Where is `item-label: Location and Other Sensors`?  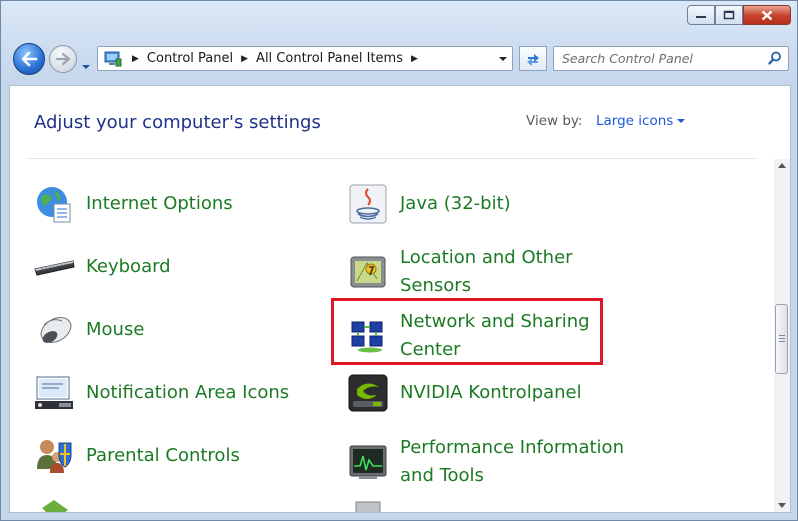
item-label: Location and Other Sensors is located at coordinates (515, 272).